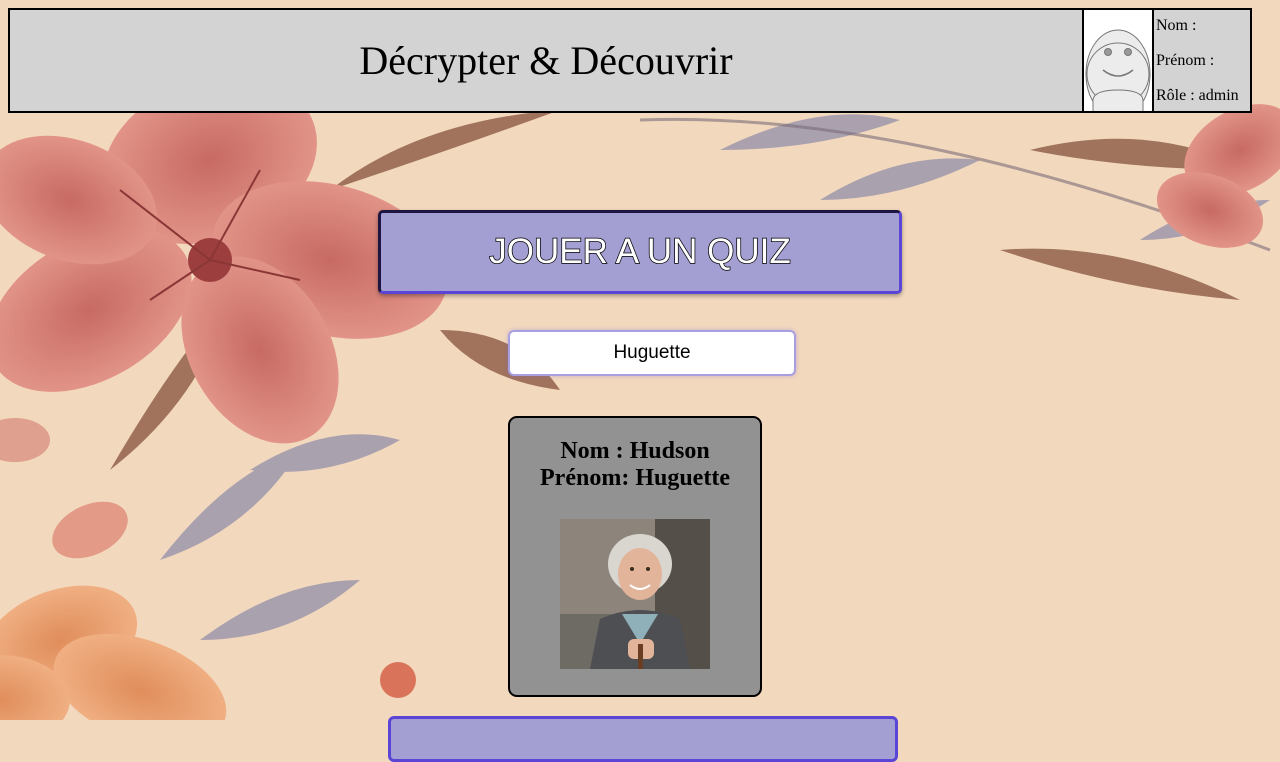 This screenshot has height=762, width=1280. What do you see at coordinates (546, 60) in the screenshot?
I see `site-title: Décrypter & Découvrir` at bounding box center [546, 60].